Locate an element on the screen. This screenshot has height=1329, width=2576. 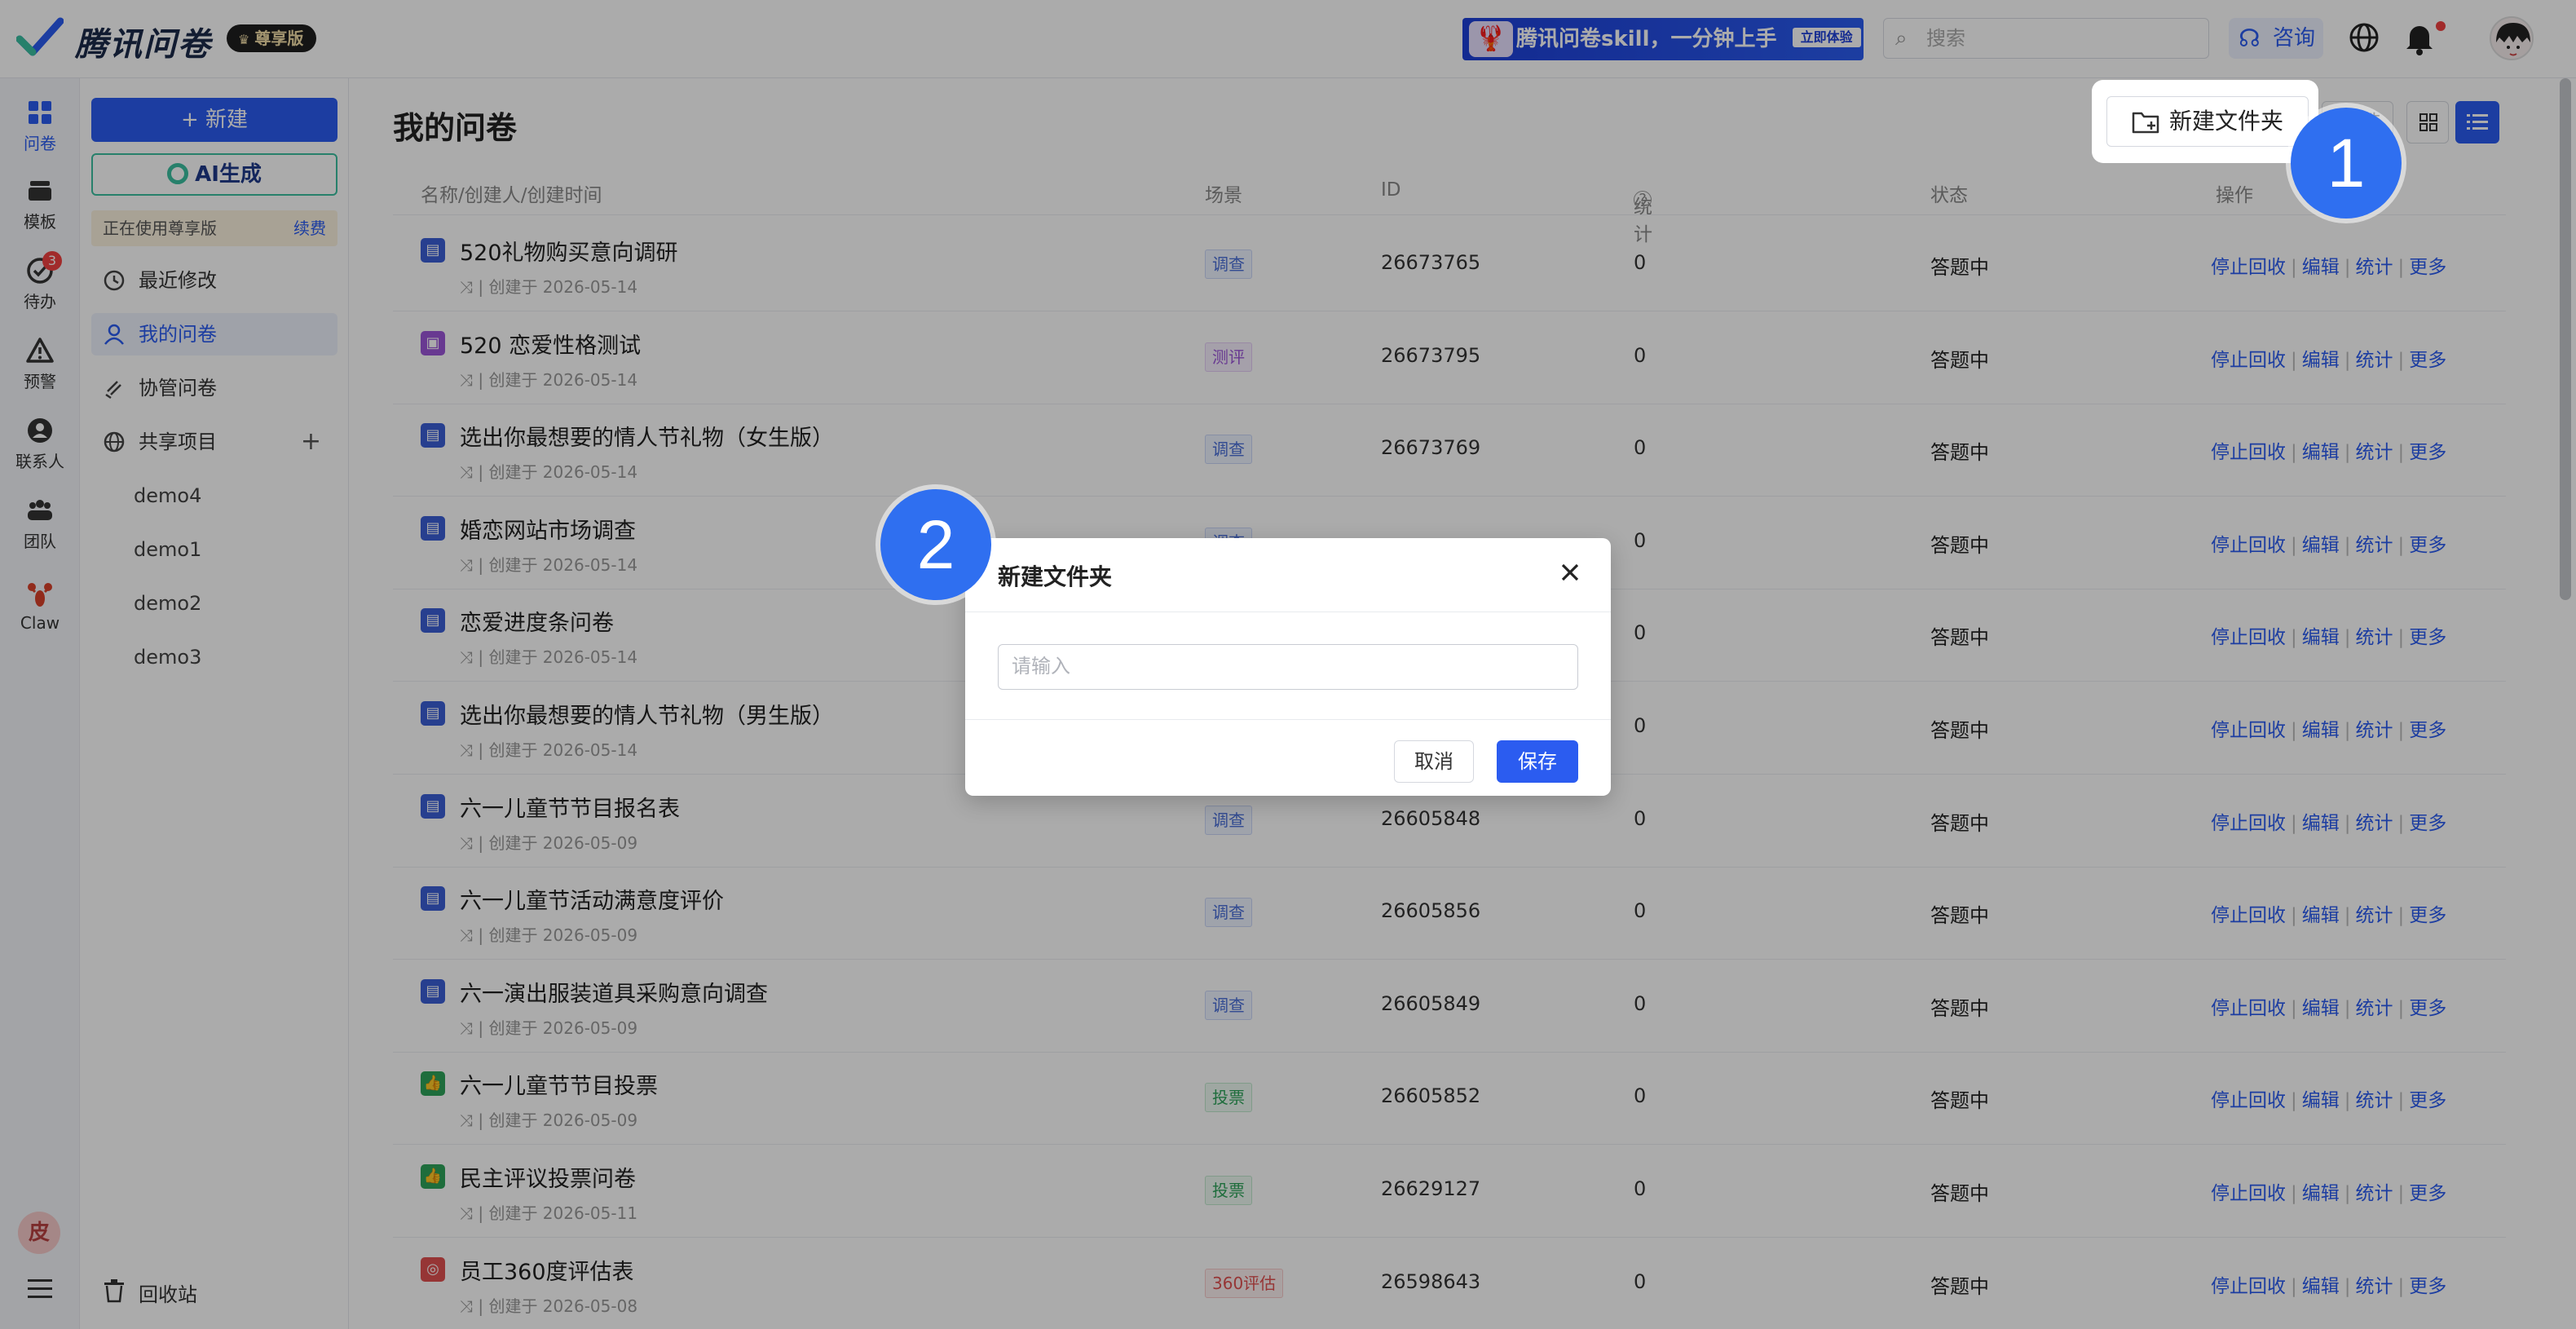
highlighted-new-folder-button: 新建文件夹 is located at coordinates (2207, 121).